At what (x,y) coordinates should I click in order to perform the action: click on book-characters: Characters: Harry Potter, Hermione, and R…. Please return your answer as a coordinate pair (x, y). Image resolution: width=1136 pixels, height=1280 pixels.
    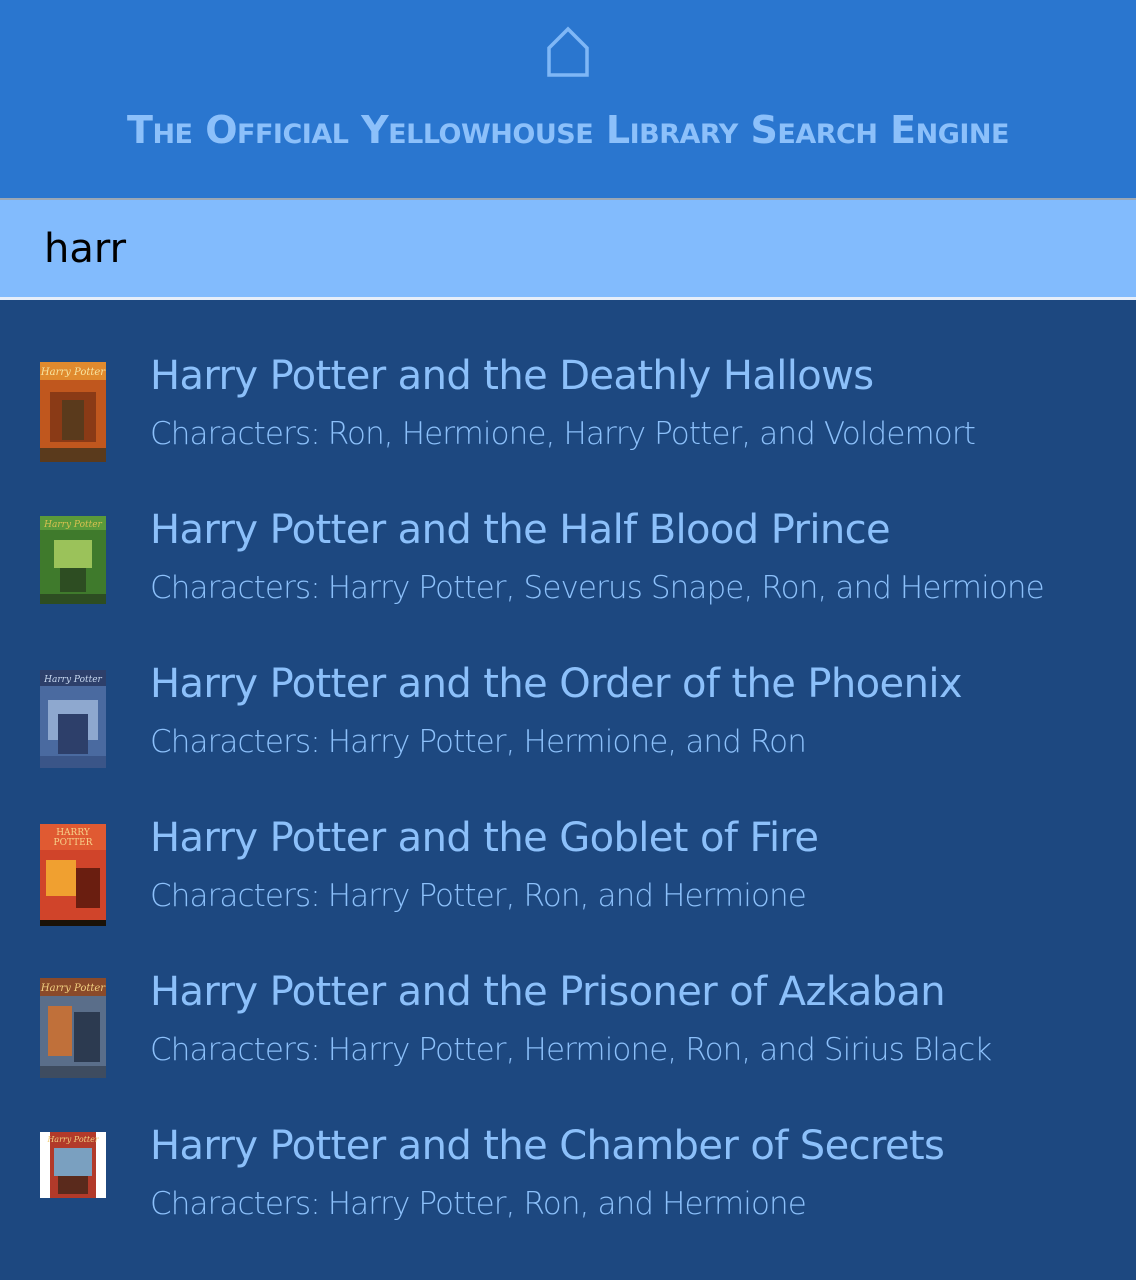
    Looking at the image, I should click on (478, 742).